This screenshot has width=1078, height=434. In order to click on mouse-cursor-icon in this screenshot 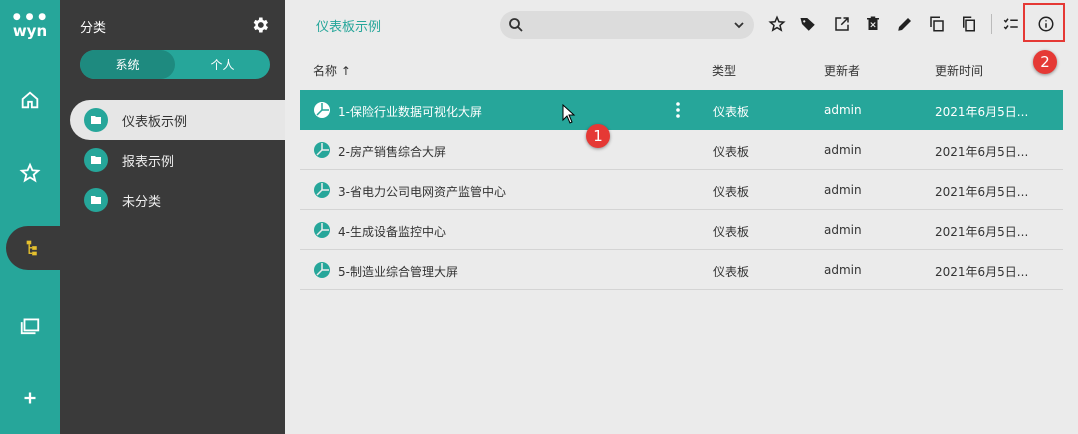, I will do `click(569, 114)`.